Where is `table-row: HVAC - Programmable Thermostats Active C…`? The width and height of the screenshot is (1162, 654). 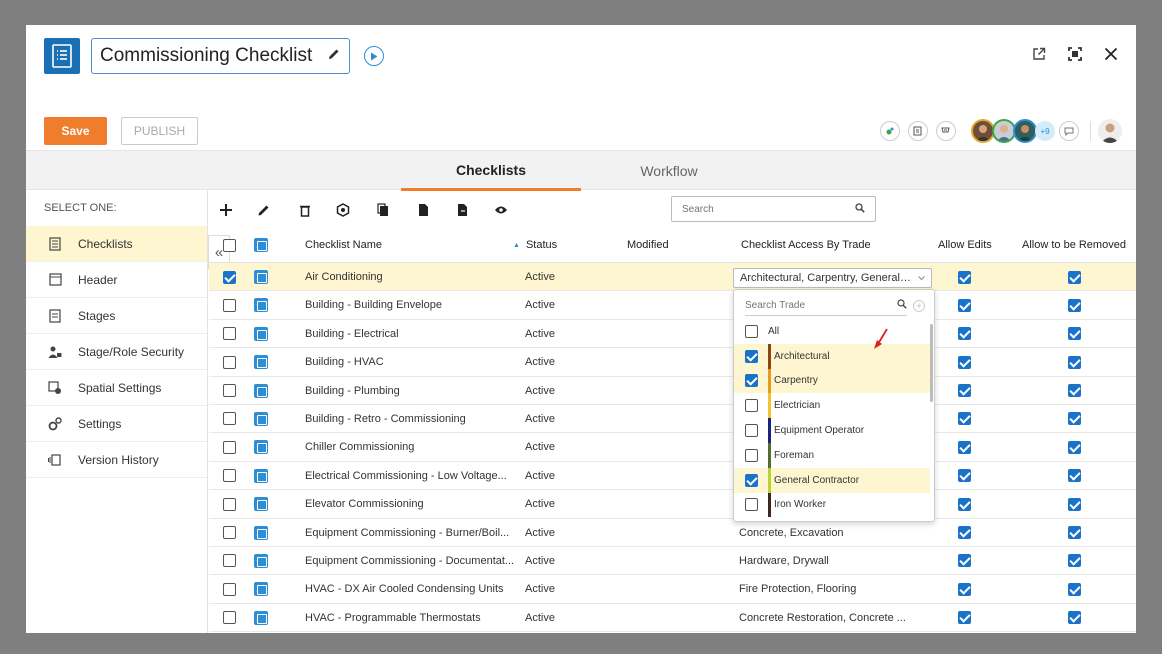 table-row: HVAC - Programmable Thermostats Active C… is located at coordinates (672, 618).